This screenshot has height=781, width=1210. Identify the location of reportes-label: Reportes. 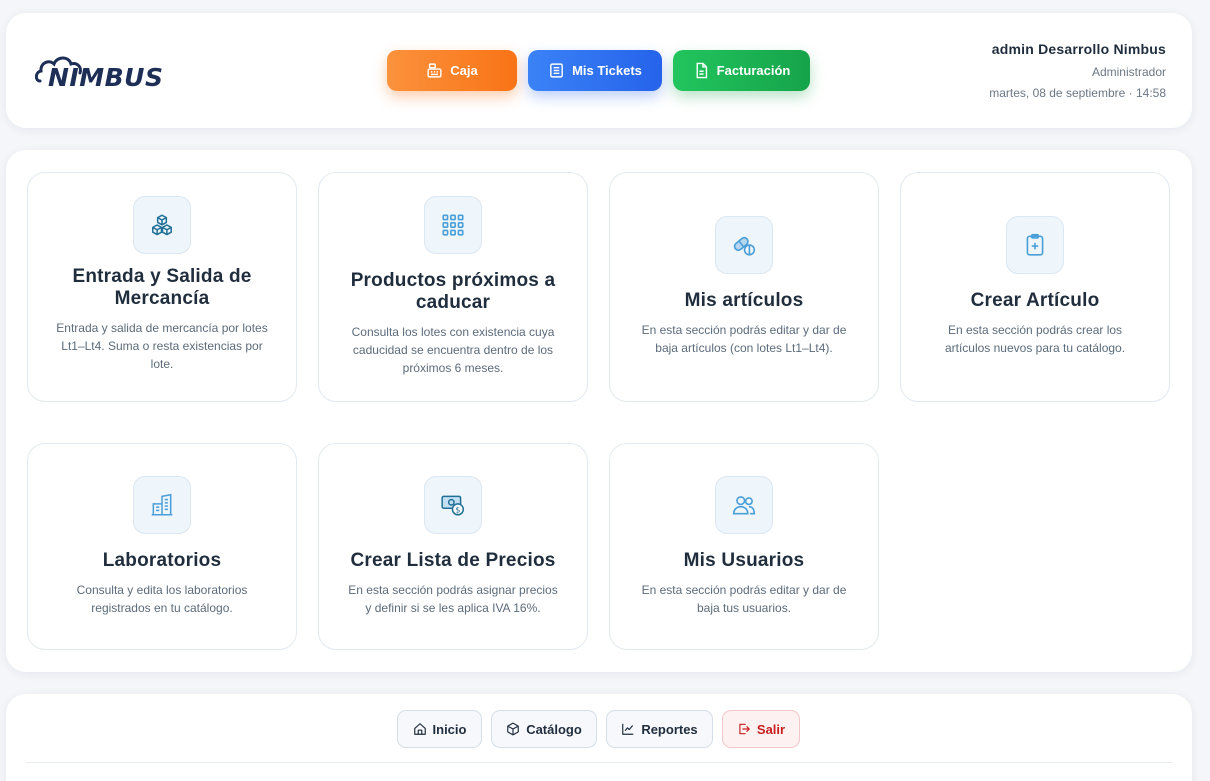
(669, 729).